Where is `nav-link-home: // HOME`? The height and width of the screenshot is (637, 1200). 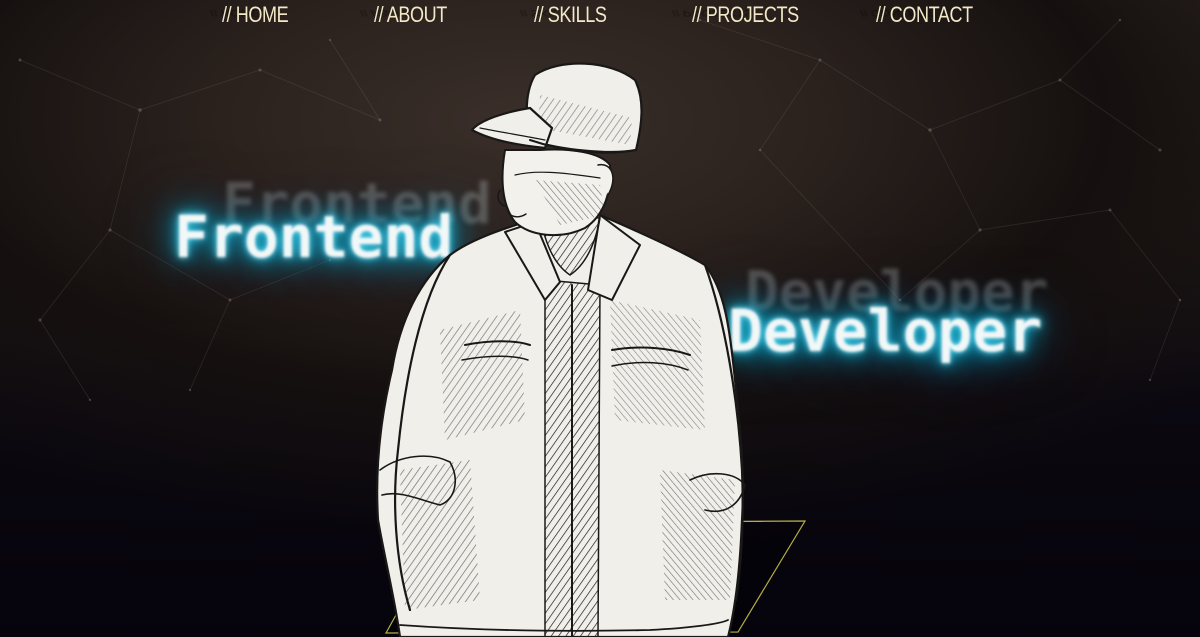 nav-link-home: // HOME is located at coordinates (255, 15).